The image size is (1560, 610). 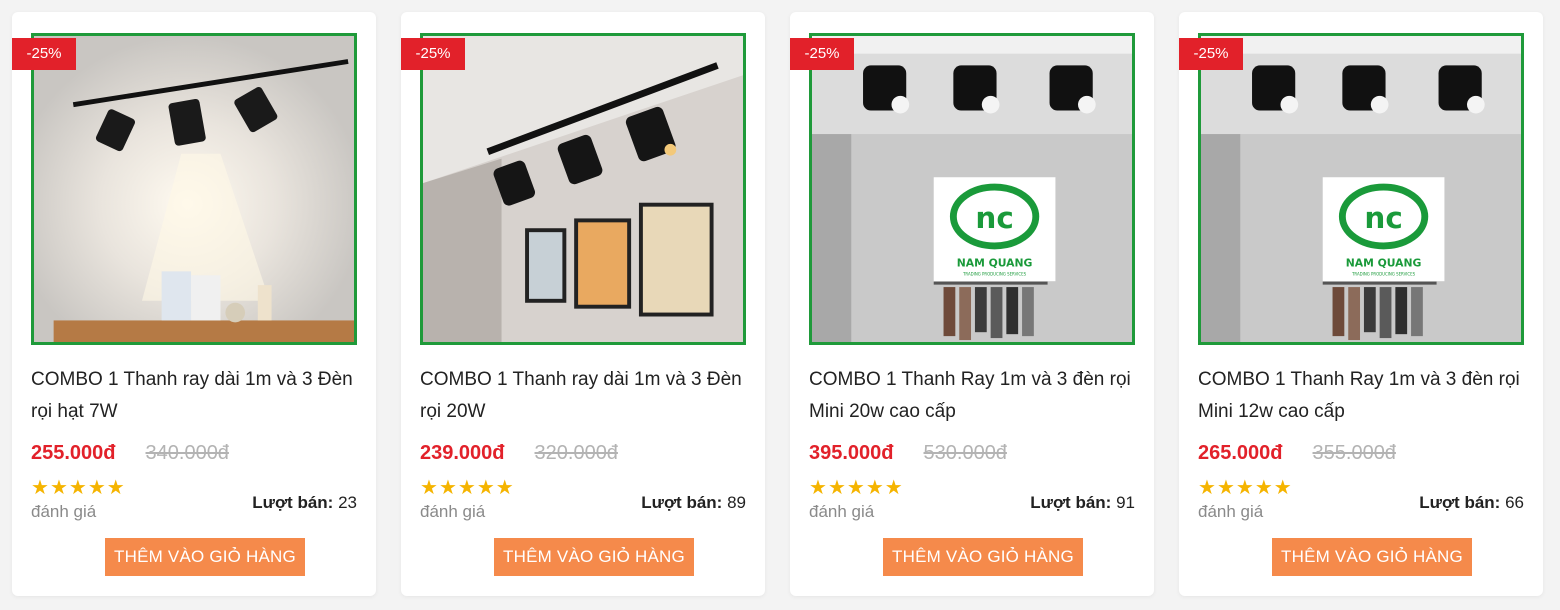 What do you see at coordinates (1354, 453) in the screenshot?
I see `original-price: 355.000đ` at bounding box center [1354, 453].